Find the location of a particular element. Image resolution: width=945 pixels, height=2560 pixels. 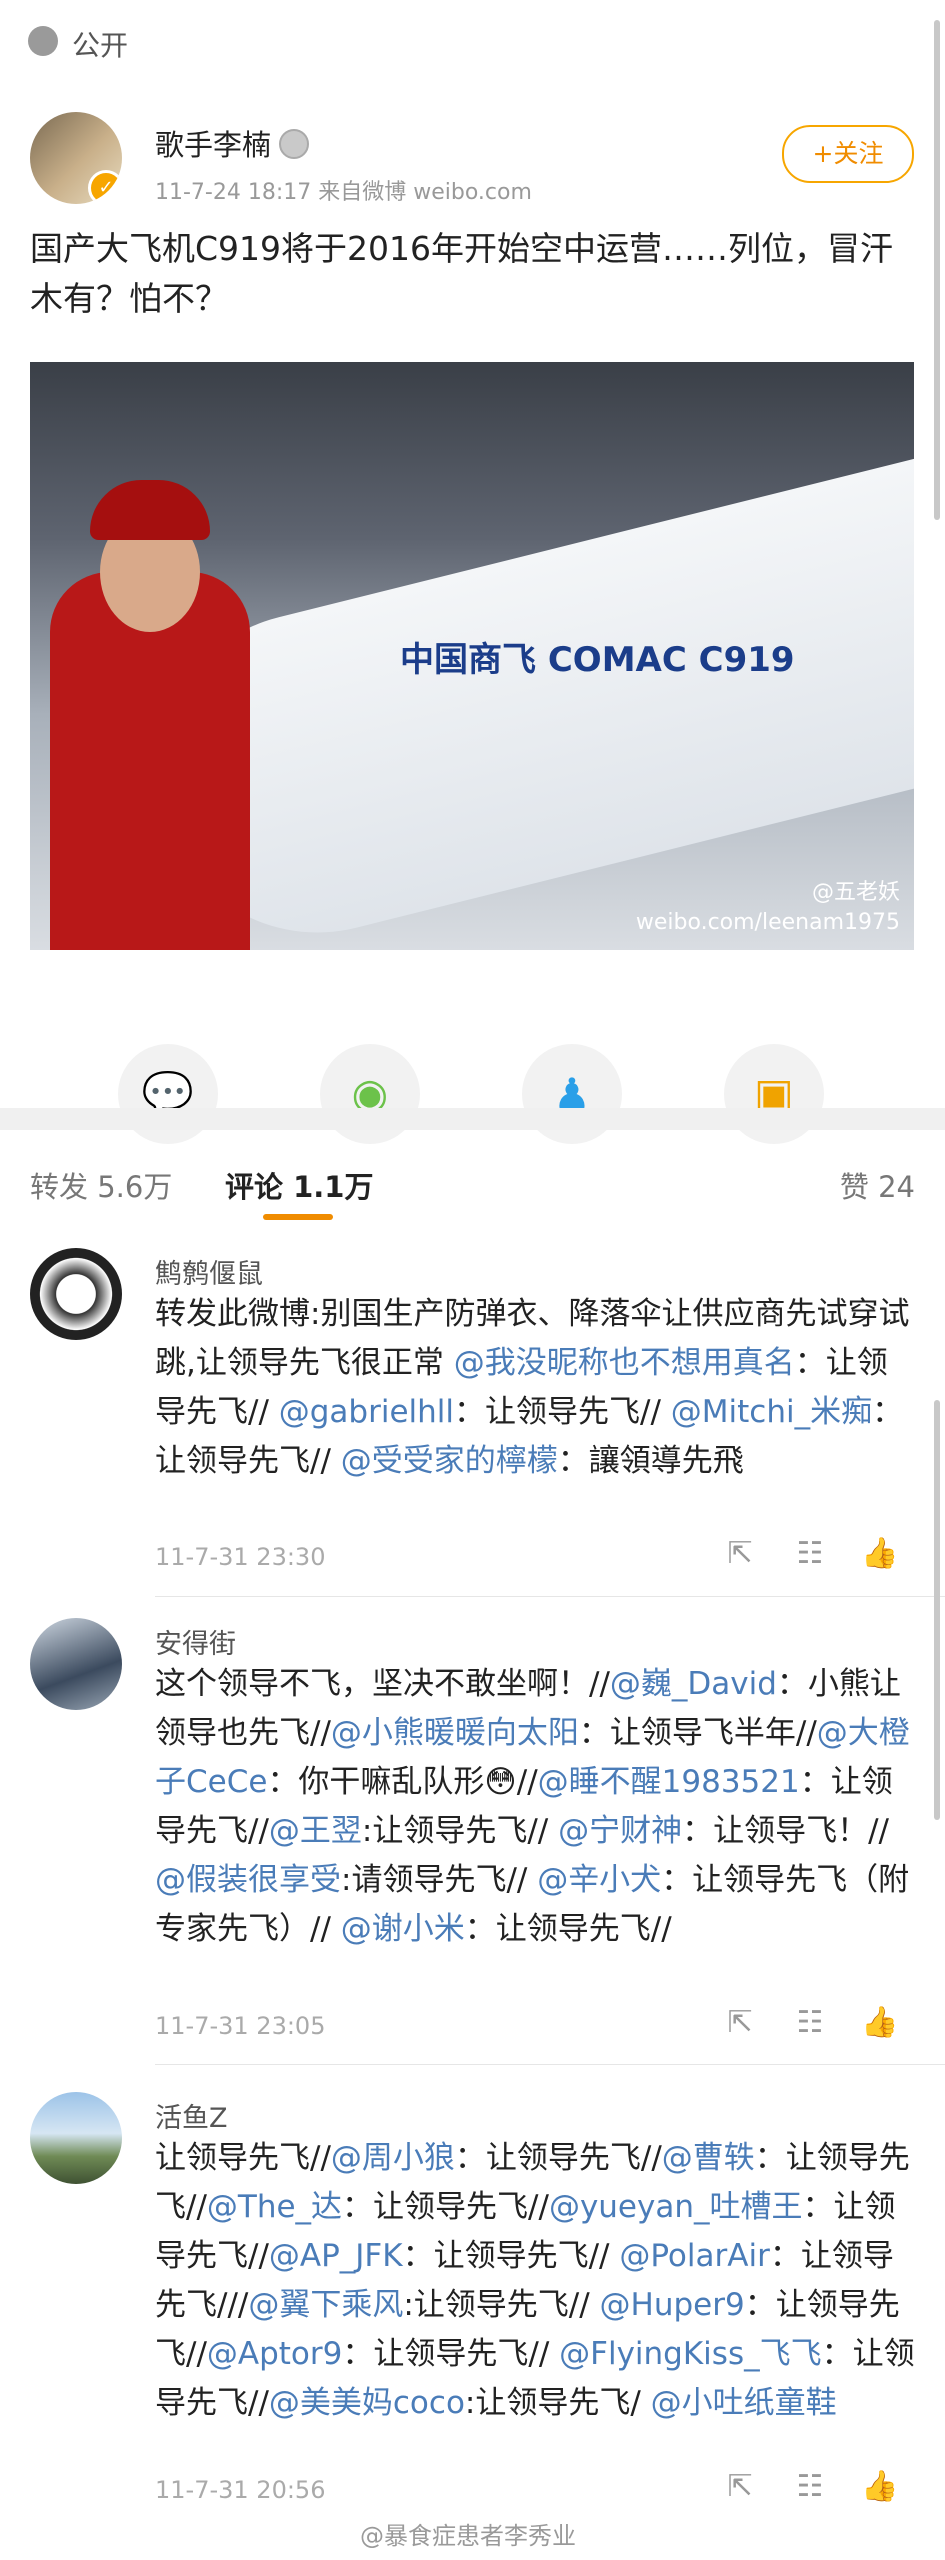

mention-link: @小吐纸童鞋 is located at coordinates (744, 2403).